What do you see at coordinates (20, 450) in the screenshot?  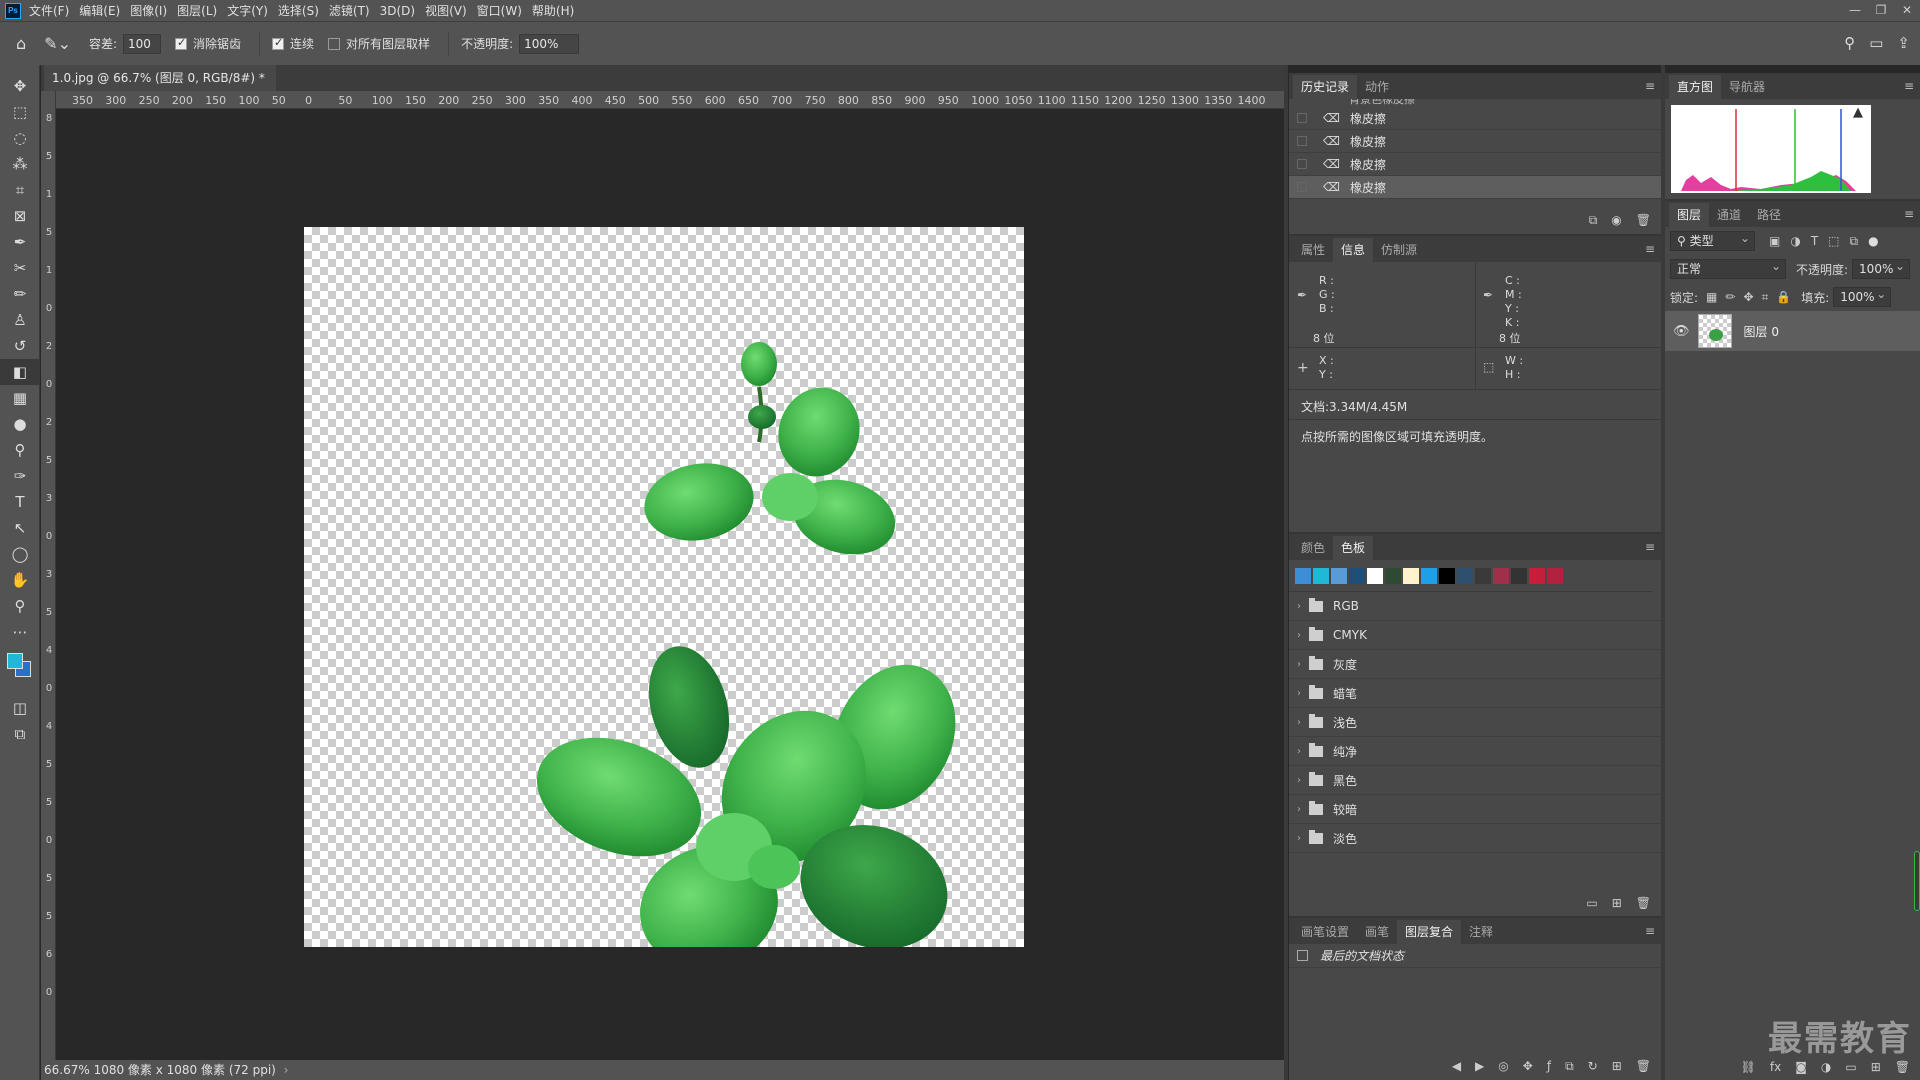 I see `dodge-tool-icon: ⚲` at bounding box center [20, 450].